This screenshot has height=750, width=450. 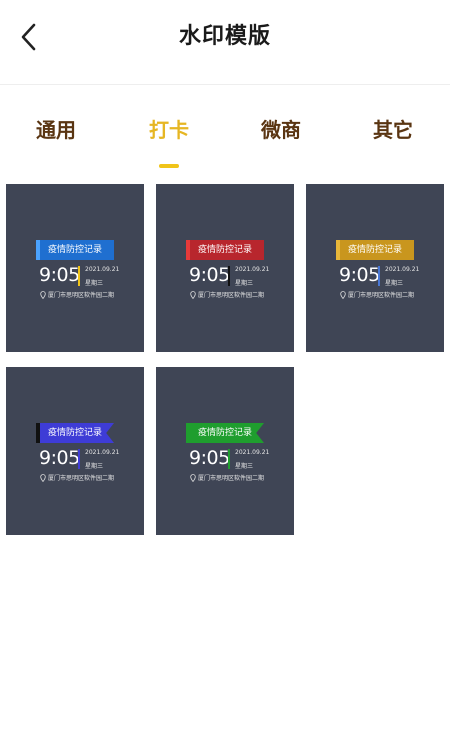 I want to click on header: 水印模版, so click(x=225, y=42).